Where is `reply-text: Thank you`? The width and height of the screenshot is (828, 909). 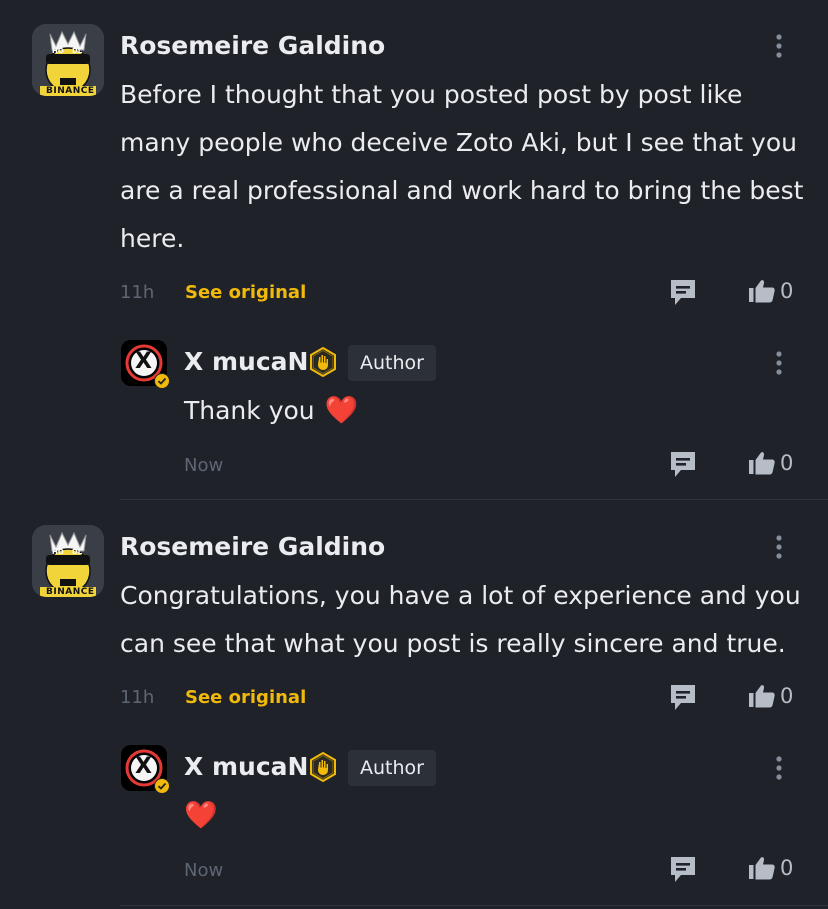 reply-text: Thank you is located at coordinates (249, 410).